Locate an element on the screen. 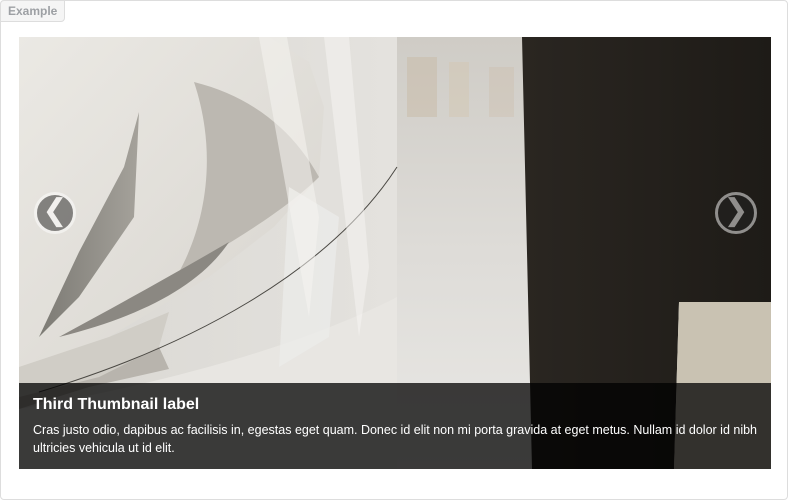  carousel-prev-button: ❮ is located at coordinates (55, 213).